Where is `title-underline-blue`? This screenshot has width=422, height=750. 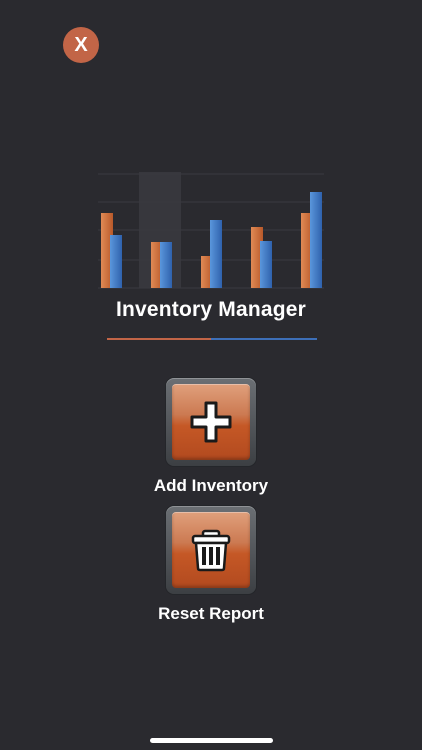
title-underline-blue is located at coordinates (264, 339).